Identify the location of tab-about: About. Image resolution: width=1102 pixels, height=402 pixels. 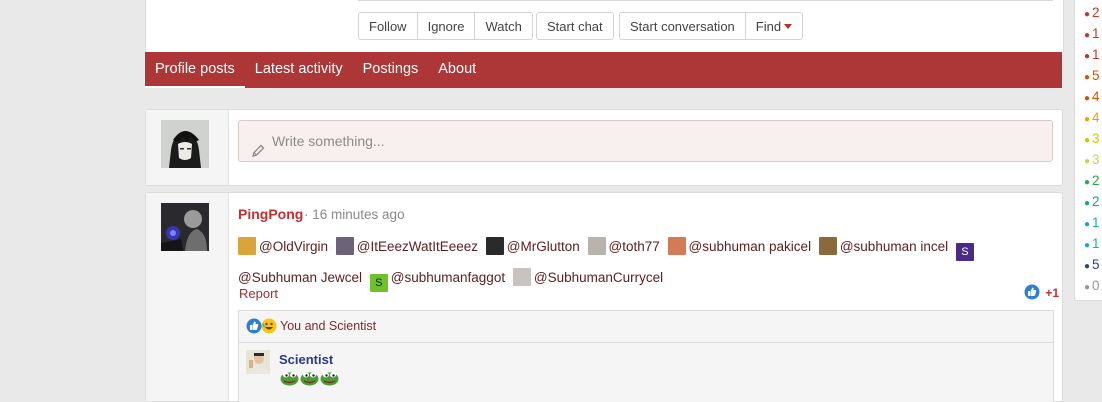
(457, 70).